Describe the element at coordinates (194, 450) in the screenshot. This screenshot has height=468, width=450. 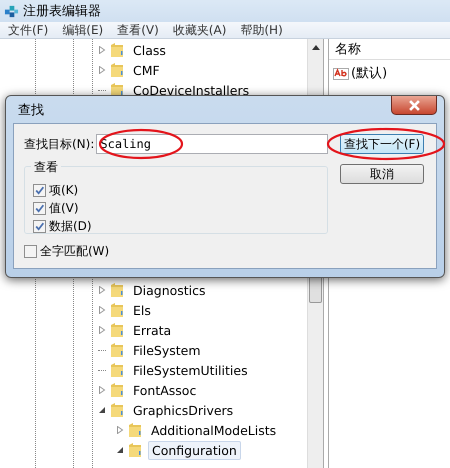
I see `tree-item: Configuration` at that location.